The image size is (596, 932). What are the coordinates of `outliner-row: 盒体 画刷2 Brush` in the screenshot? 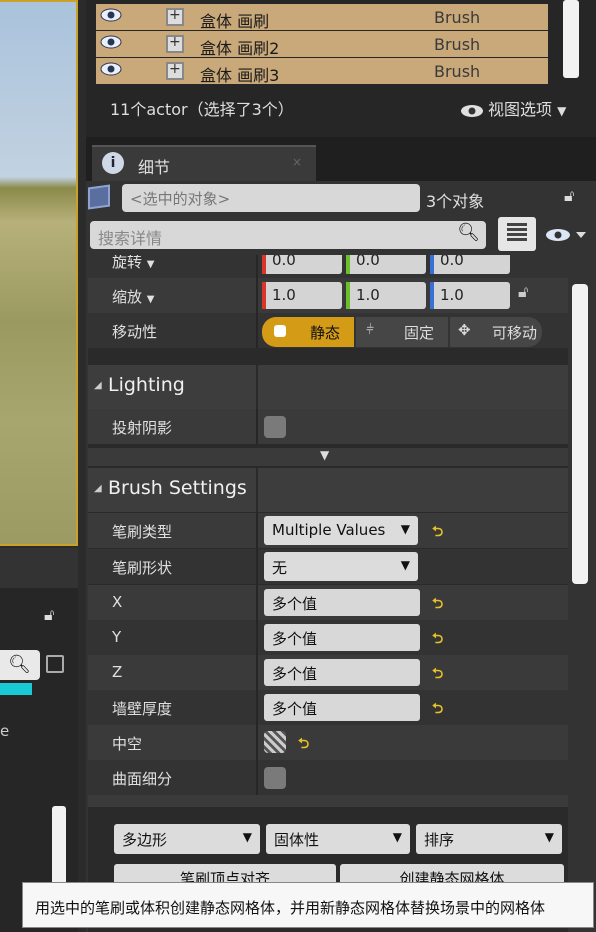 It's located at (322, 44).